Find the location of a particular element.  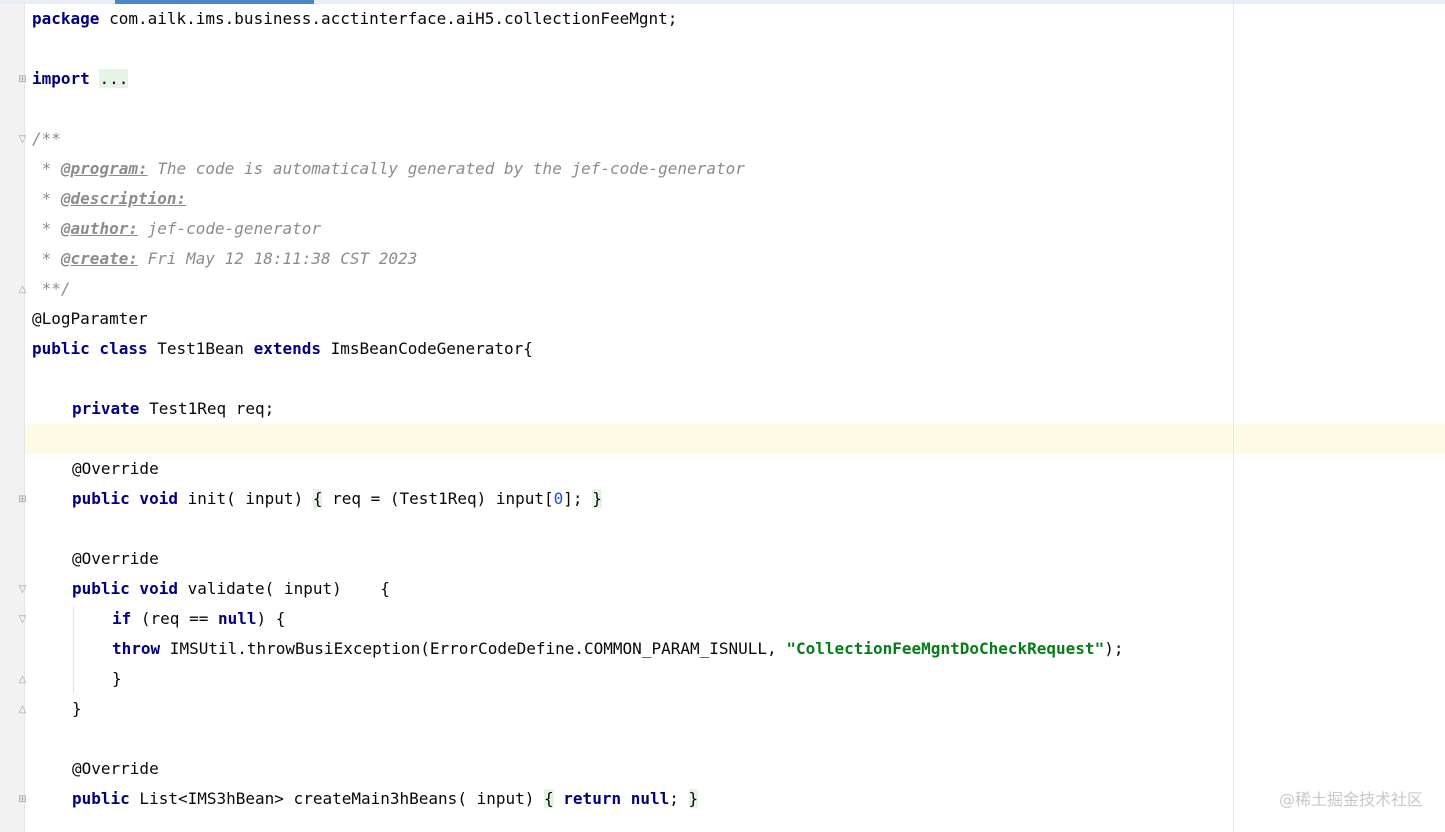

right-margin-guide is located at coordinates (1233, 416).